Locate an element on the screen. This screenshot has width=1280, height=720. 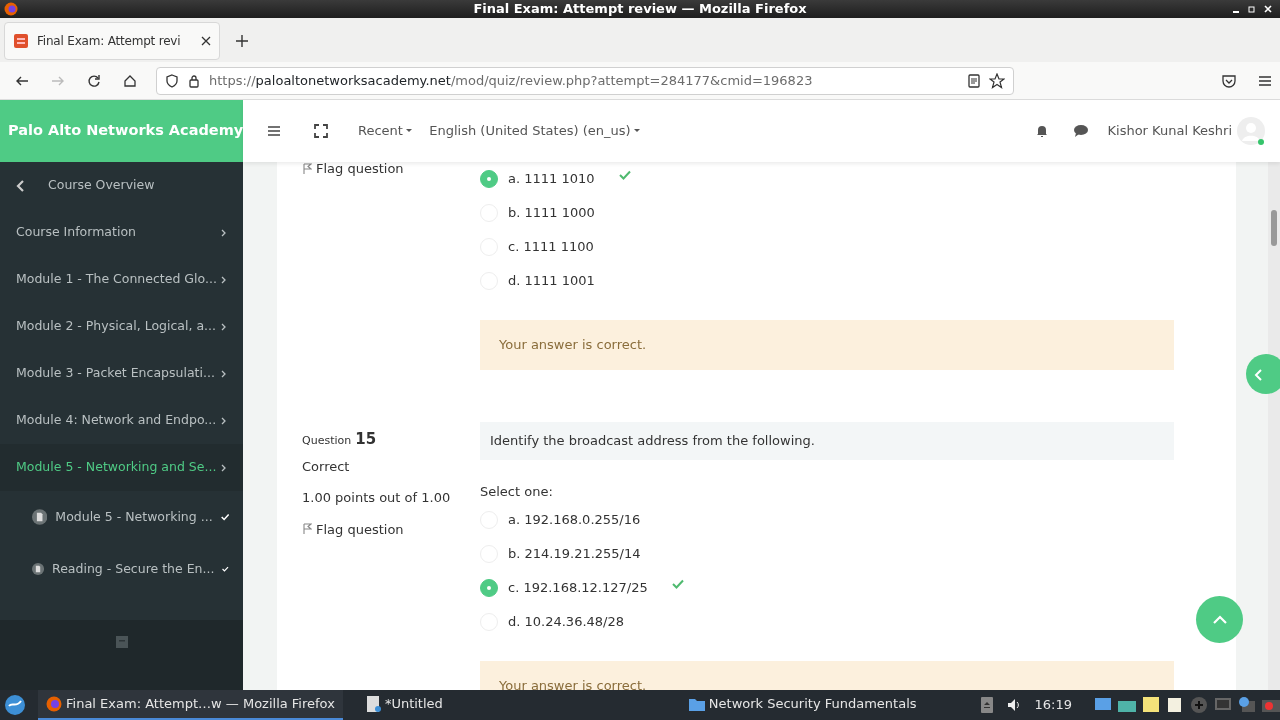
option-label: d. 1111 1001 is located at coordinates (551, 281).